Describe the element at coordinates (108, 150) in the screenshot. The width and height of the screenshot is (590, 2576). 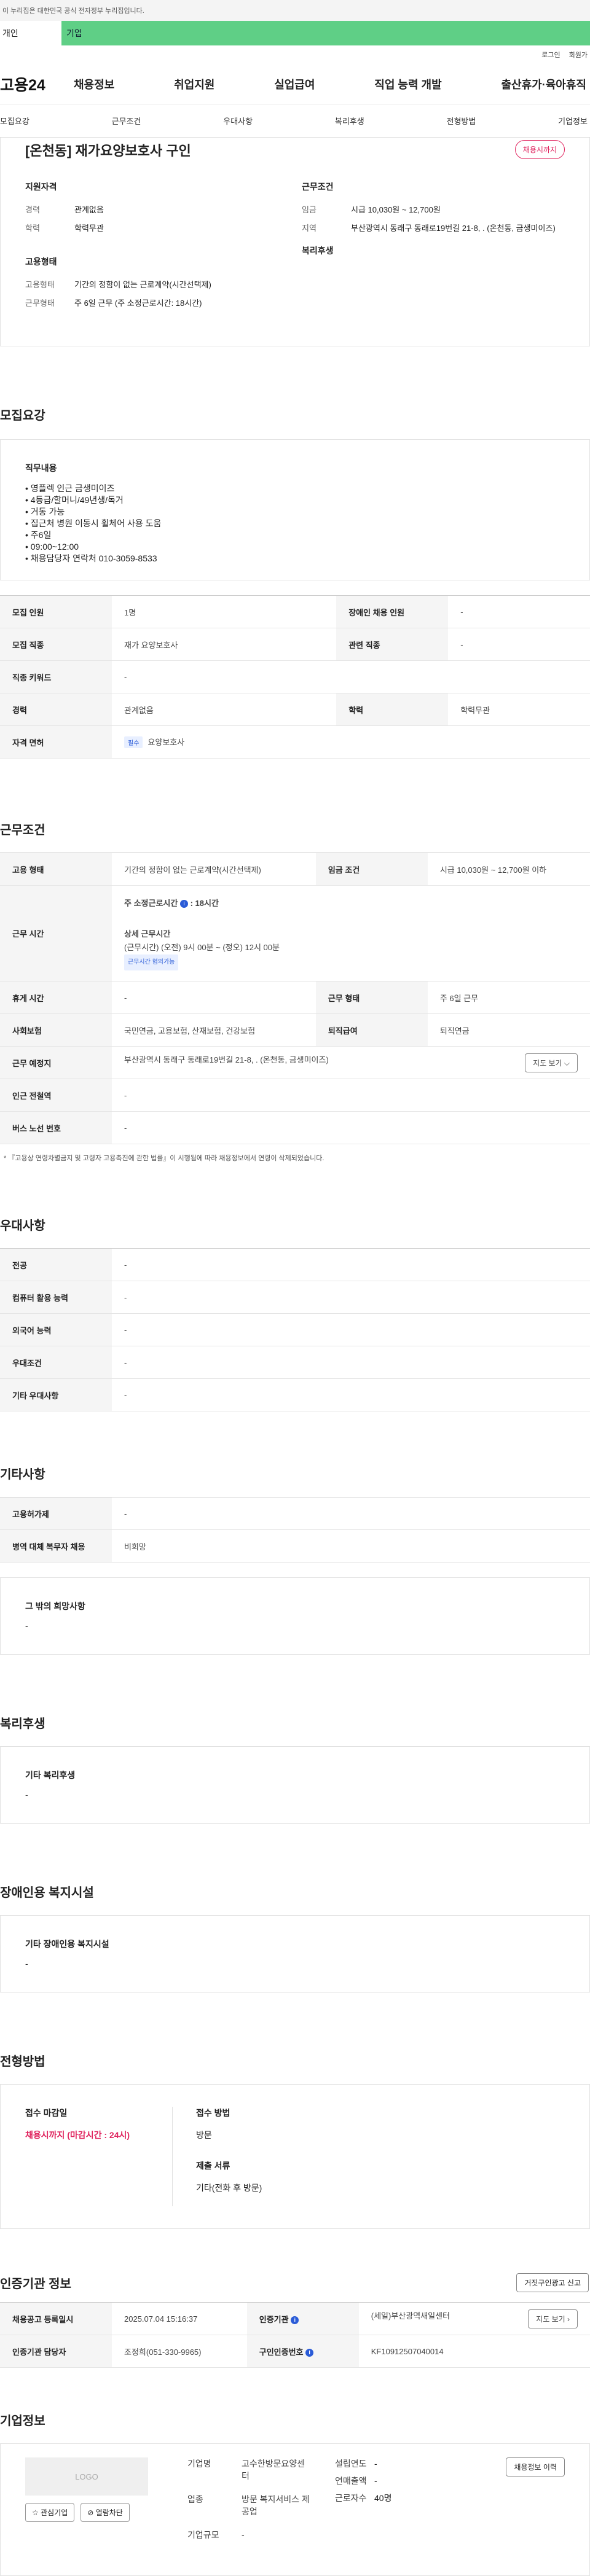
I see `job-title: [온천동] 재가요양보호사 구인` at that location.